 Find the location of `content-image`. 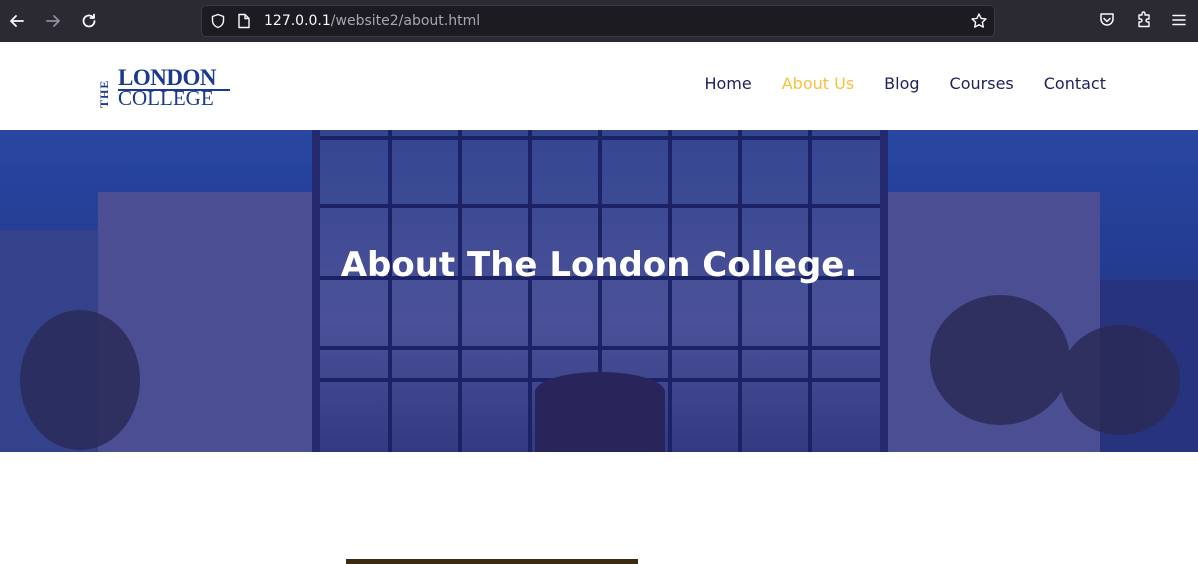

content-image is located at coordinates (492, 561).